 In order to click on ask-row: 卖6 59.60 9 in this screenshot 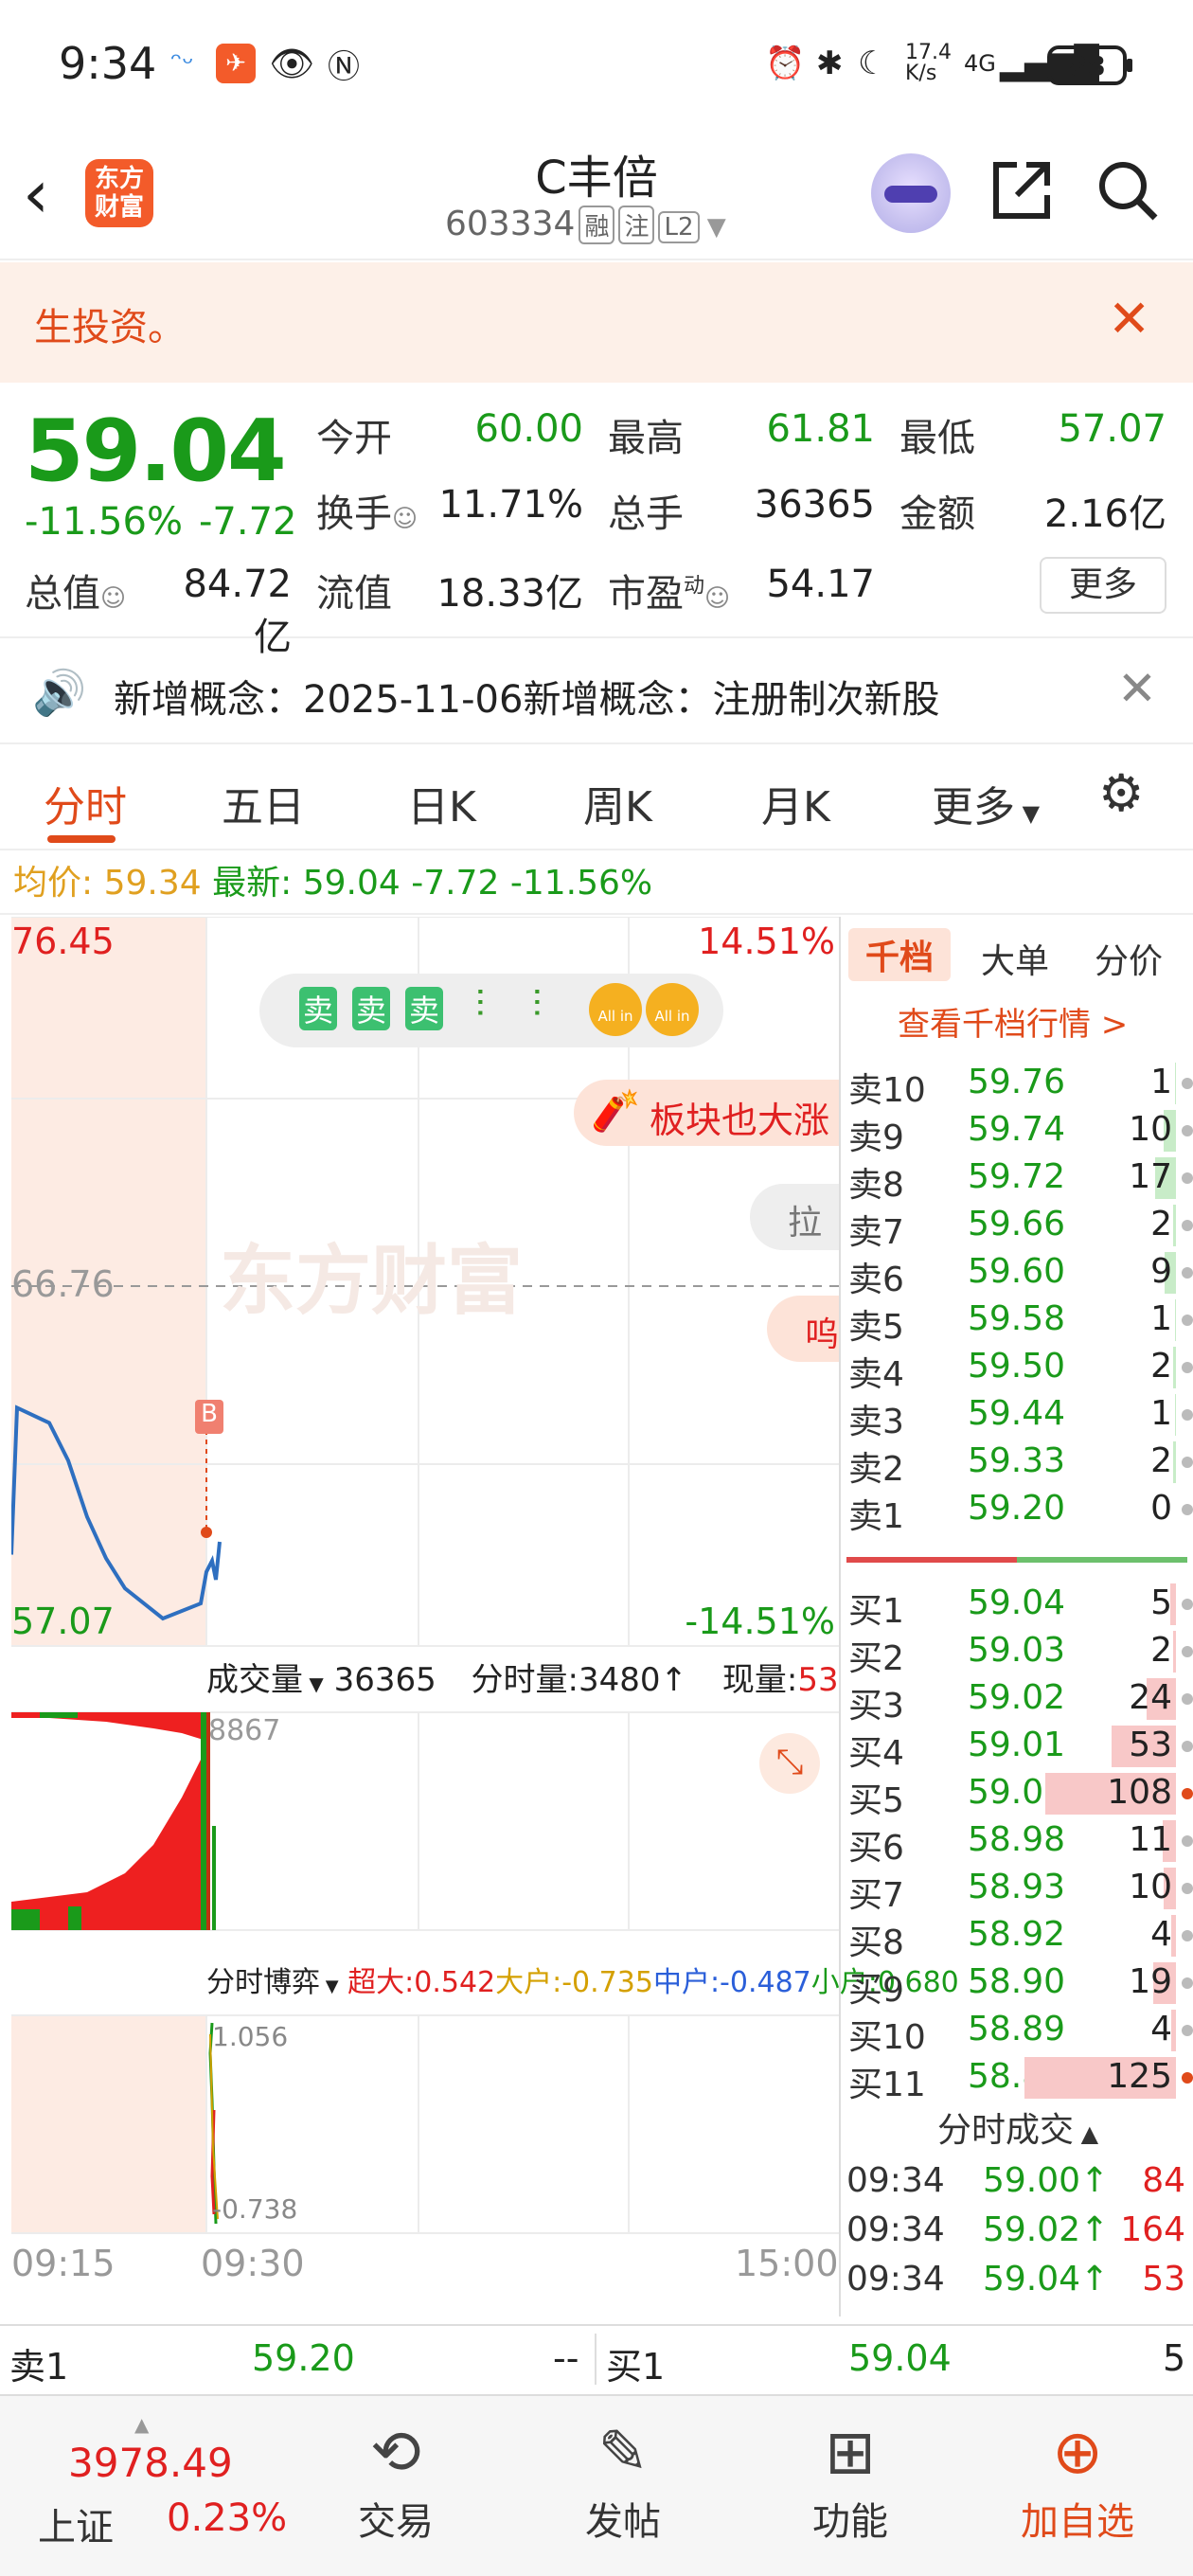, I will do `click(1017, 1273)`.